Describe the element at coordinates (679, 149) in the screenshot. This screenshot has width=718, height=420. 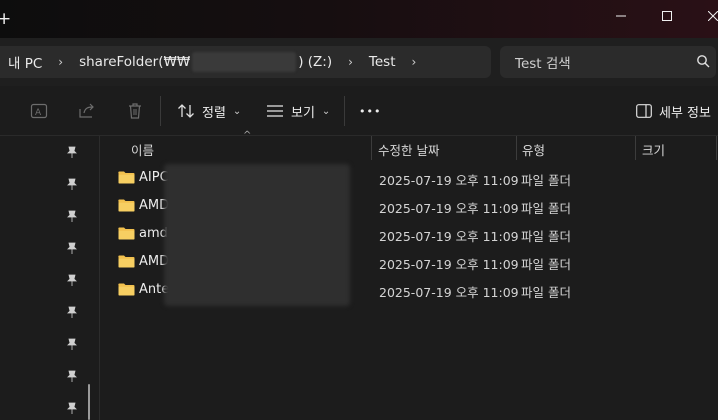
I see `column-header-size: 크기` at that location.